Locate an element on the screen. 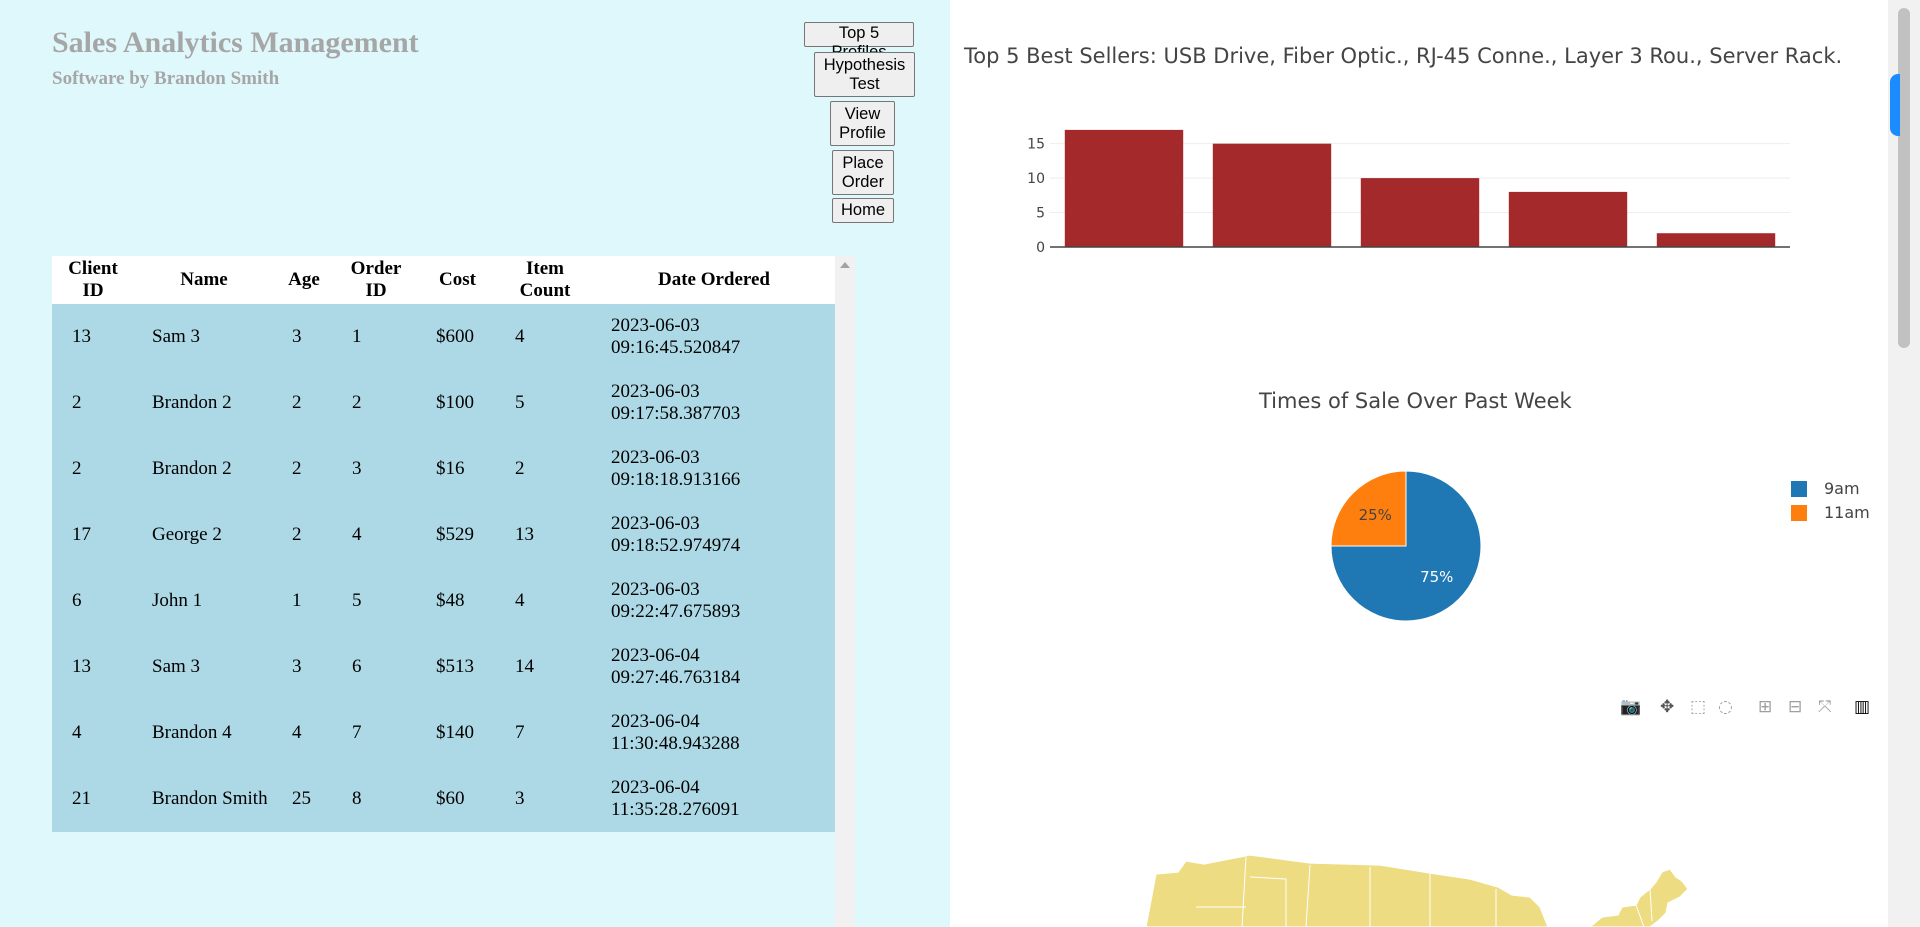 This screenshot has height=927, width=1920. cell-name: Brandon Smith is located at coordinates (204, 799).